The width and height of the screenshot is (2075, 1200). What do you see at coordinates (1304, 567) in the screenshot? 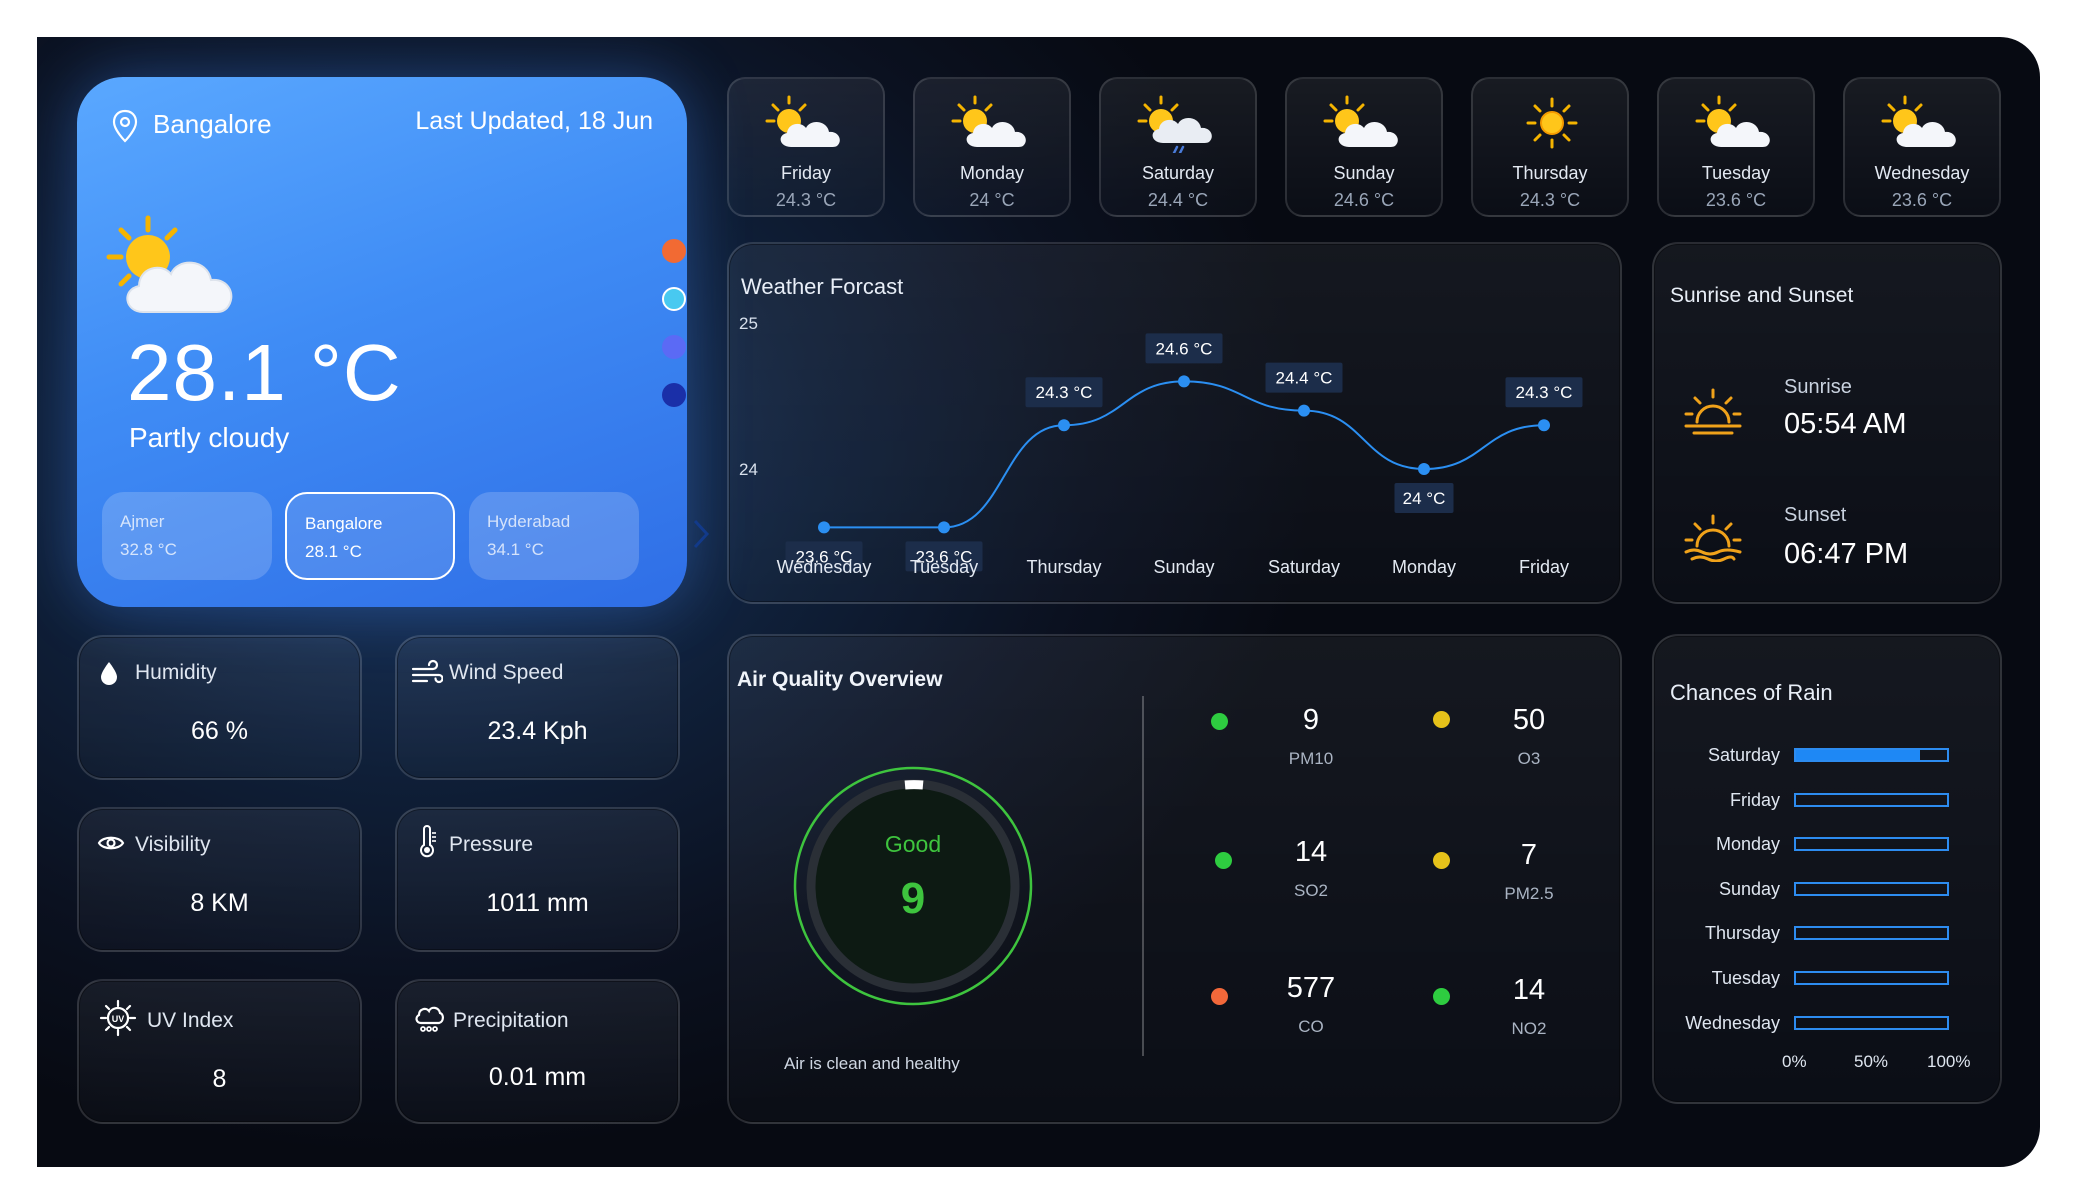
I see `x-tick-label: Saturday` at bounding box center [1304, 567].